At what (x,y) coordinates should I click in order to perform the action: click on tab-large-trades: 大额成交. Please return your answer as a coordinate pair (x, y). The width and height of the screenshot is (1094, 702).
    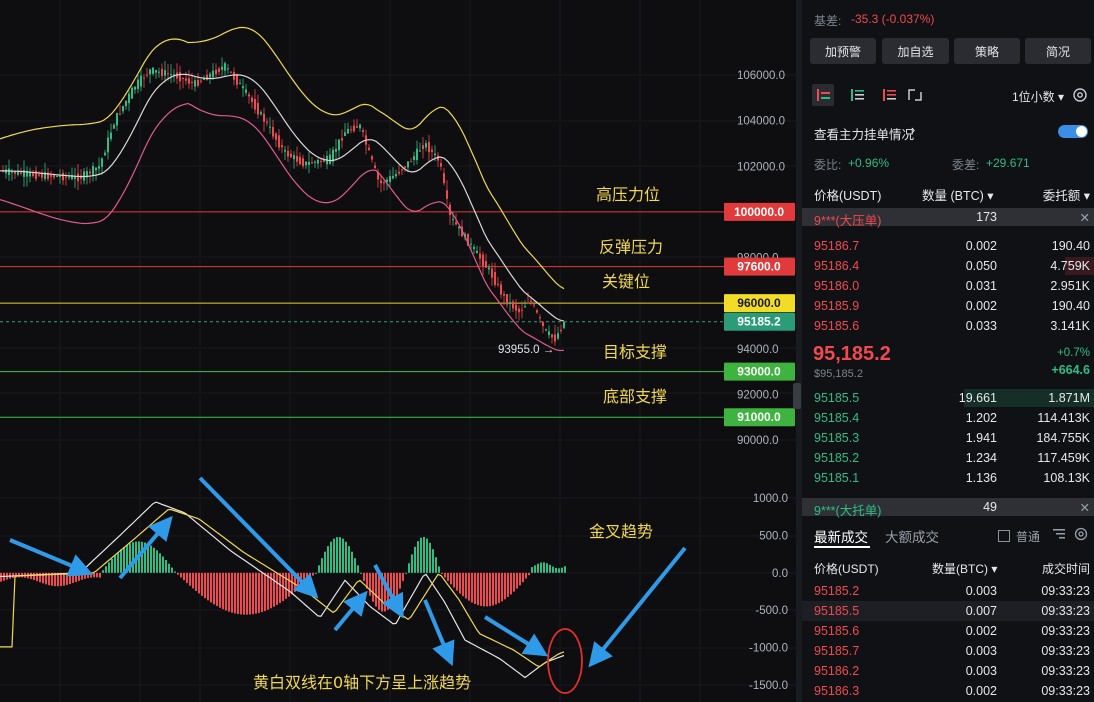
    Looking at the image, I should click on (912, 536).